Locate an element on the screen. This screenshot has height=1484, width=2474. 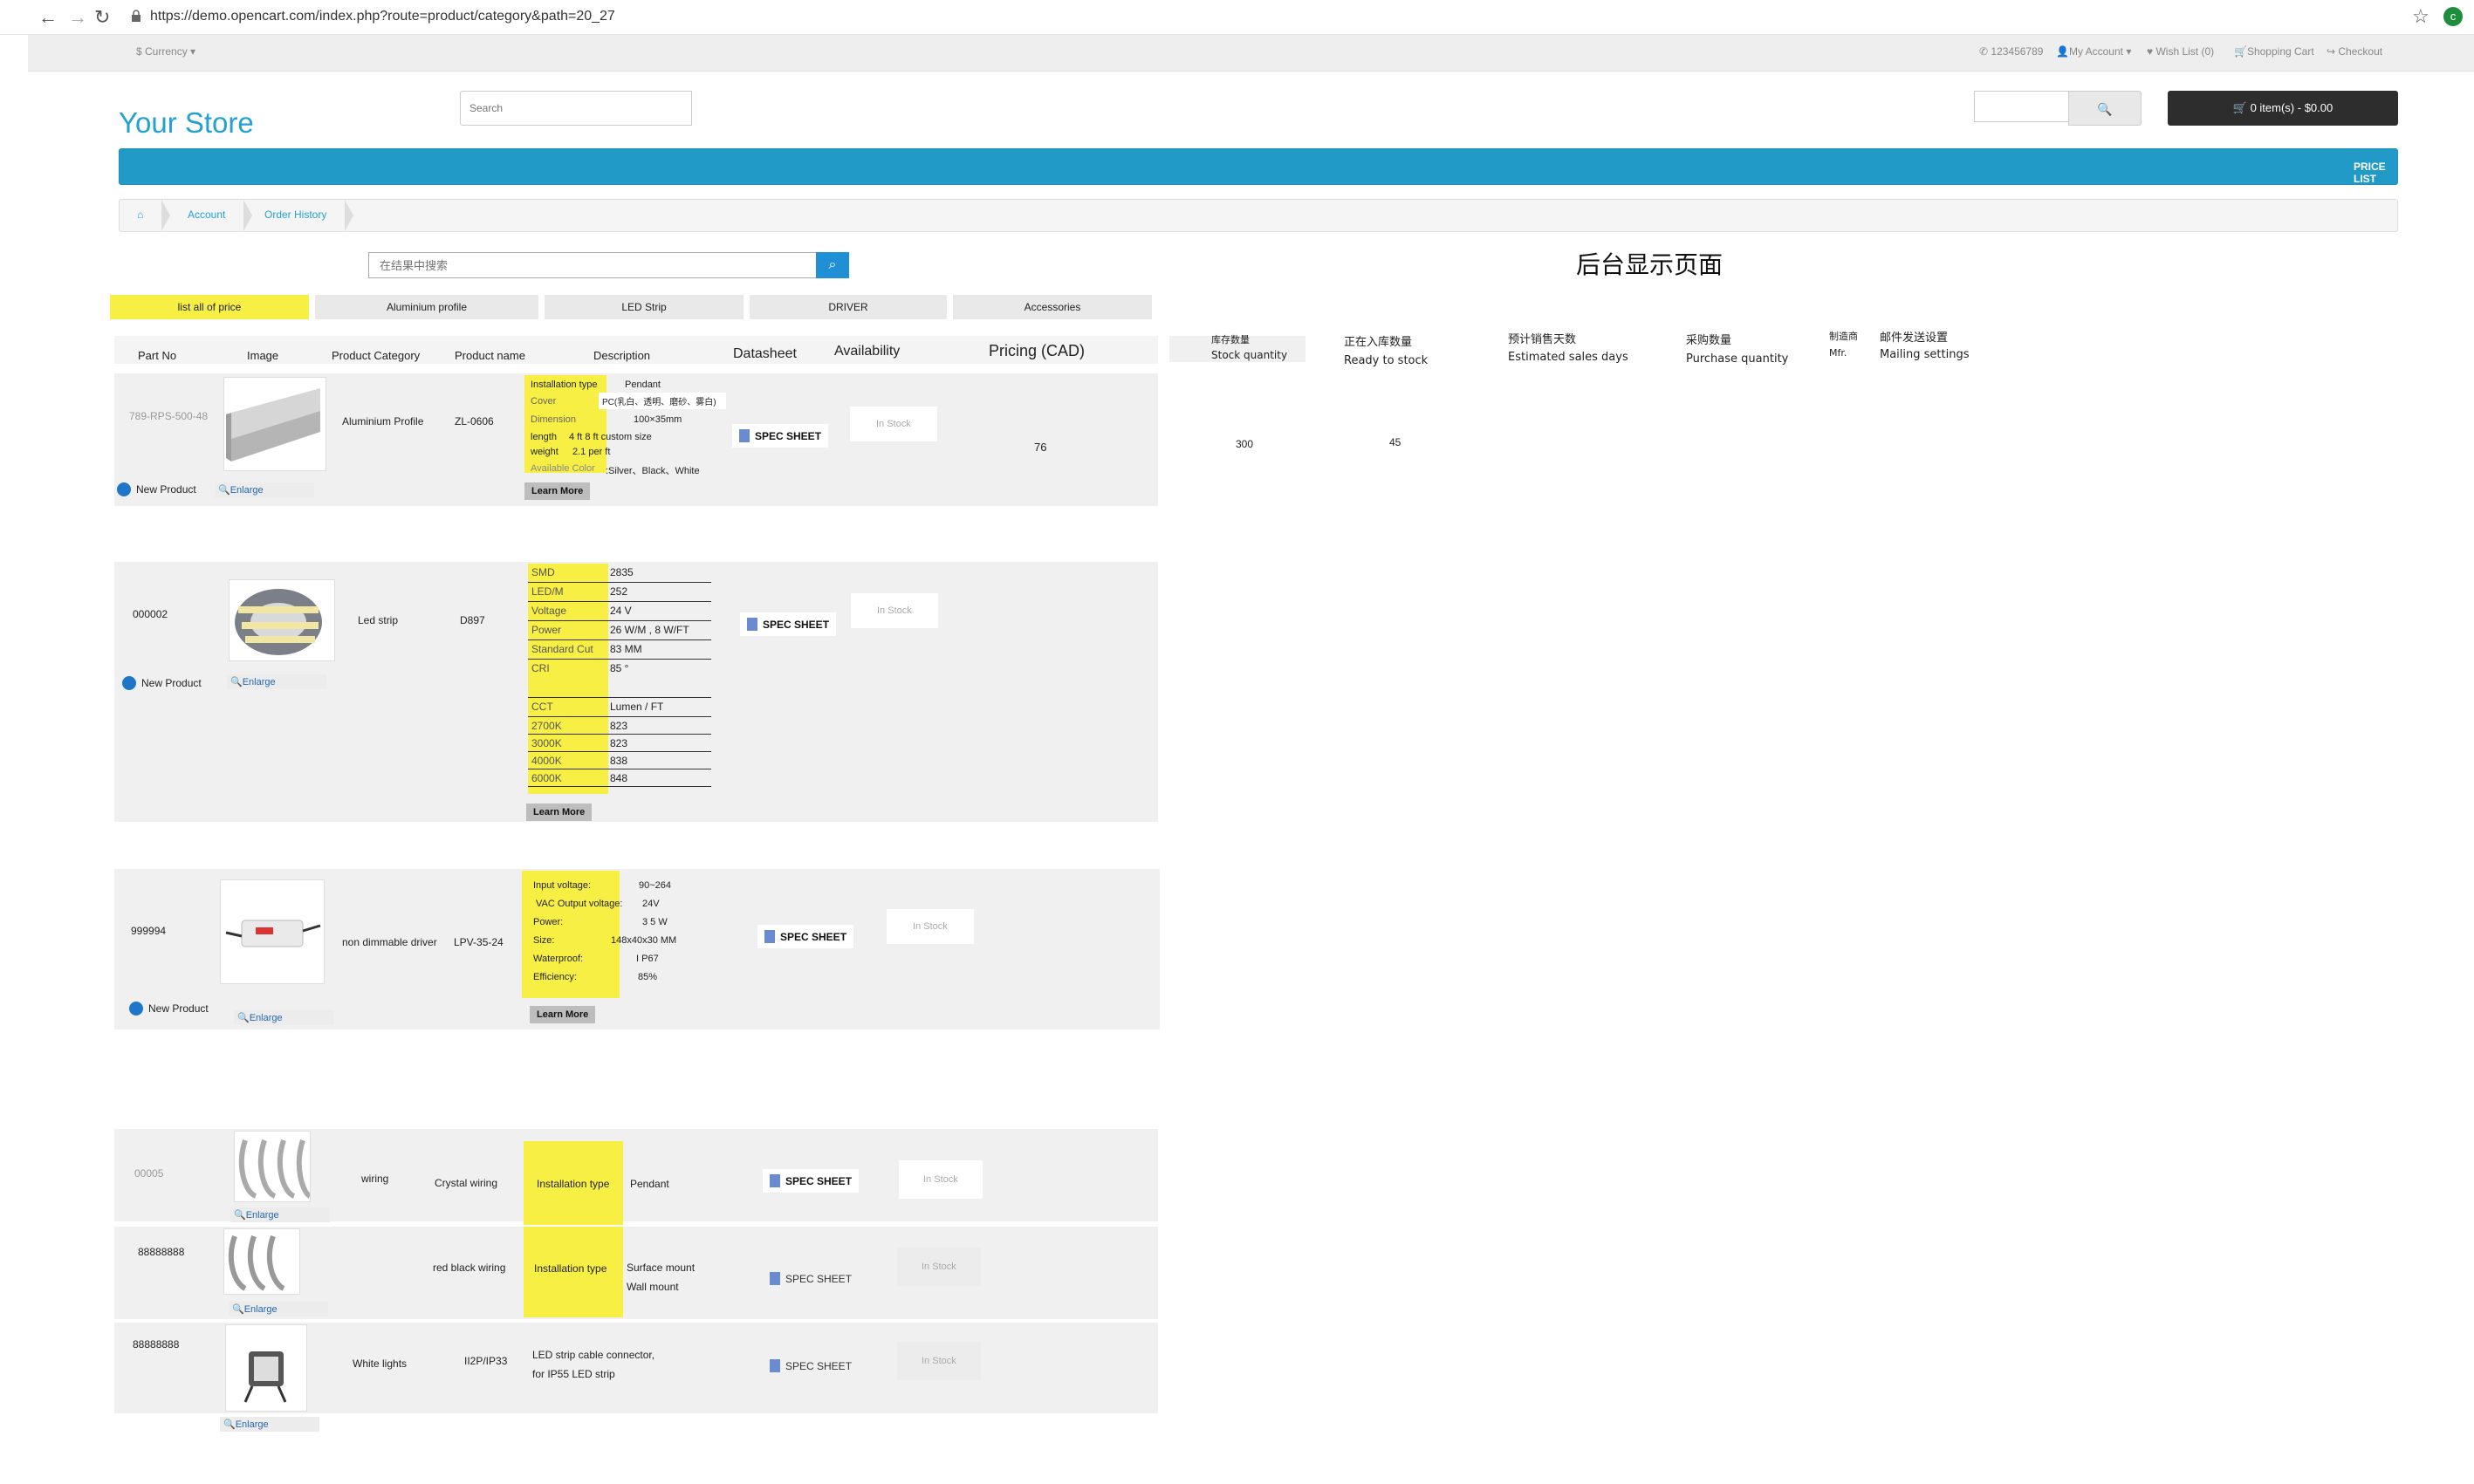
document-icon is located at coordinates (769, 936).